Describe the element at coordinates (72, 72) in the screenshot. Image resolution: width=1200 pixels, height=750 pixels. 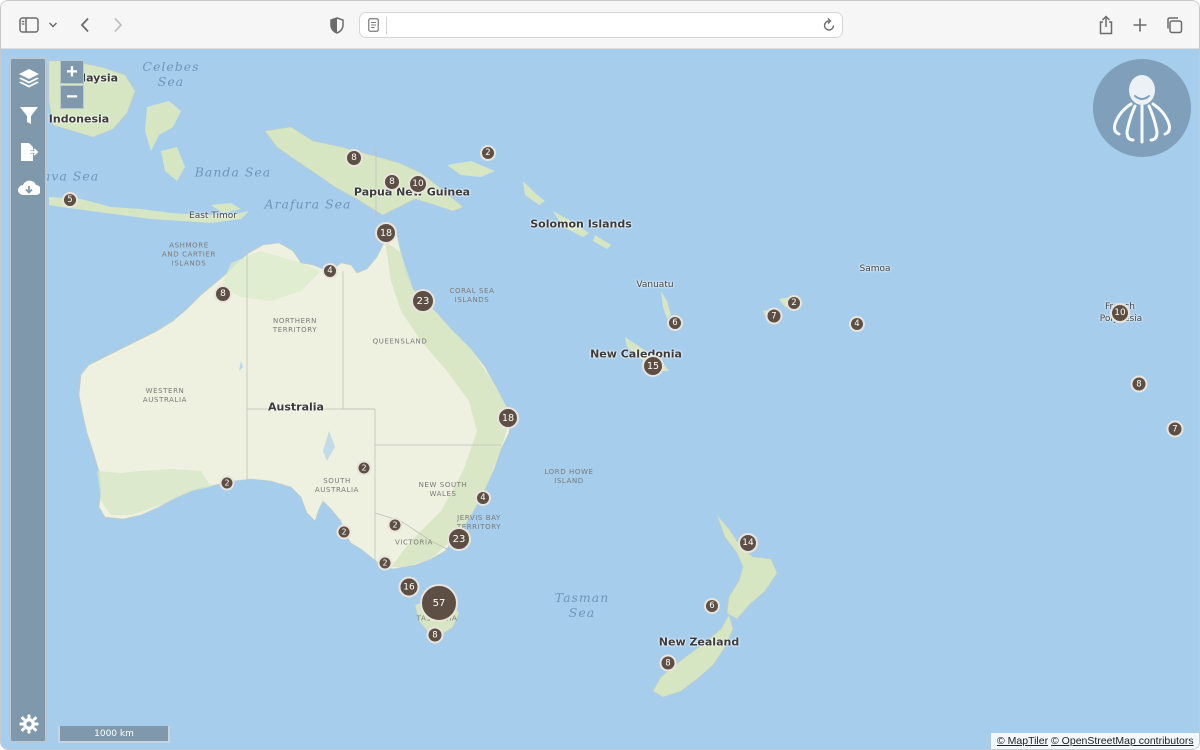
I see `zoom-in-button: +` at that location.